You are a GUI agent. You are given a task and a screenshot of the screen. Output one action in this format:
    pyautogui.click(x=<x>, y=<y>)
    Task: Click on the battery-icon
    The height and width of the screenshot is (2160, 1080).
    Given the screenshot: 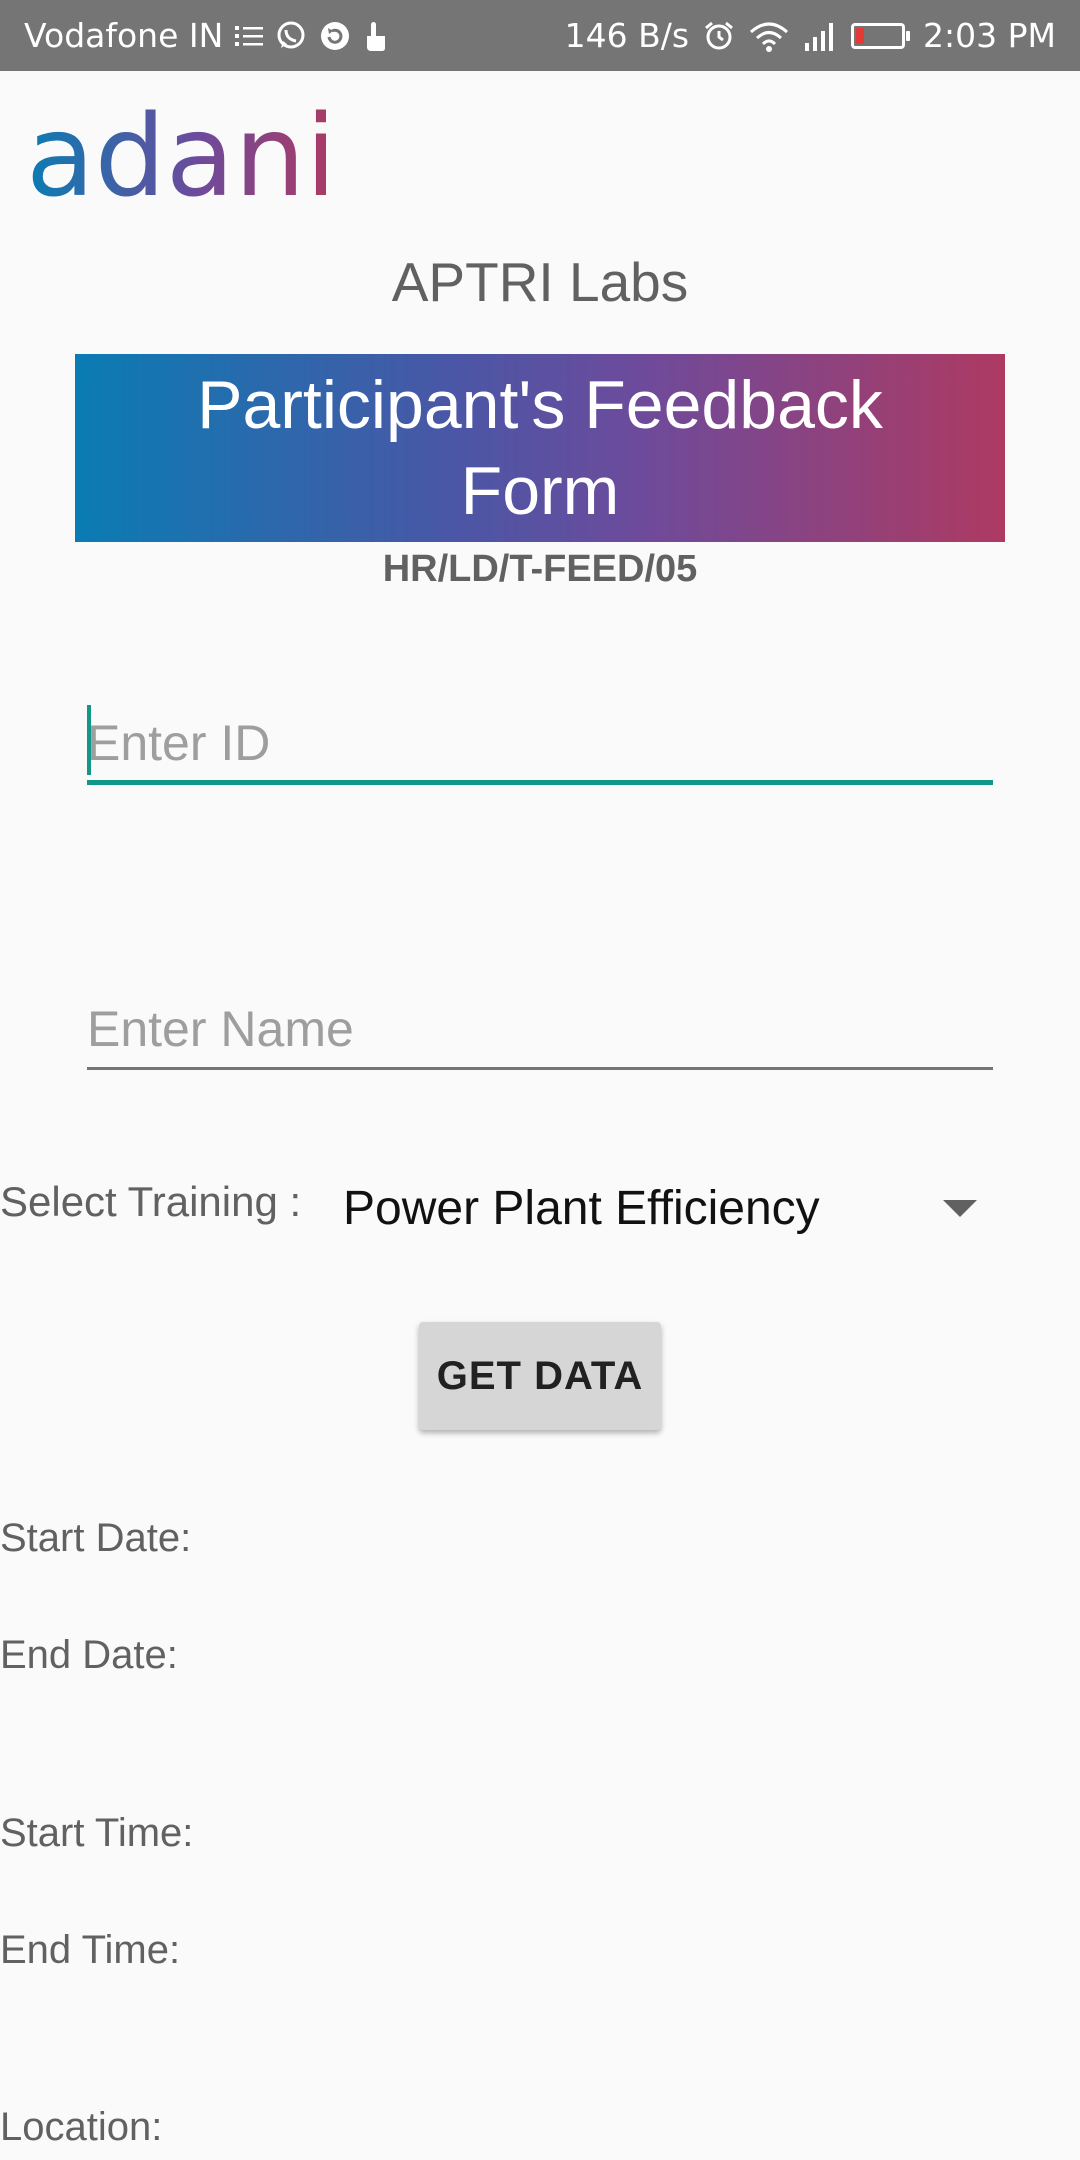 What is the action you would take?
    pyautogui.click(x=881, y=35)
    